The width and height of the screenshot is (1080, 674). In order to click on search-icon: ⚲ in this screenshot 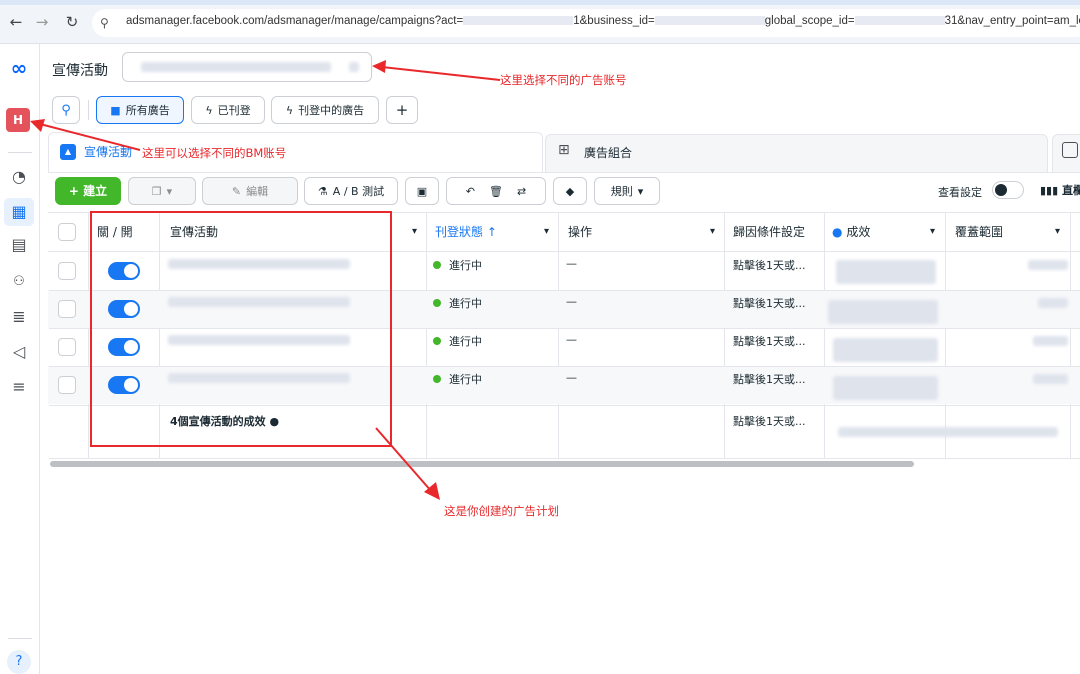, I will do `click(66, 110)`.